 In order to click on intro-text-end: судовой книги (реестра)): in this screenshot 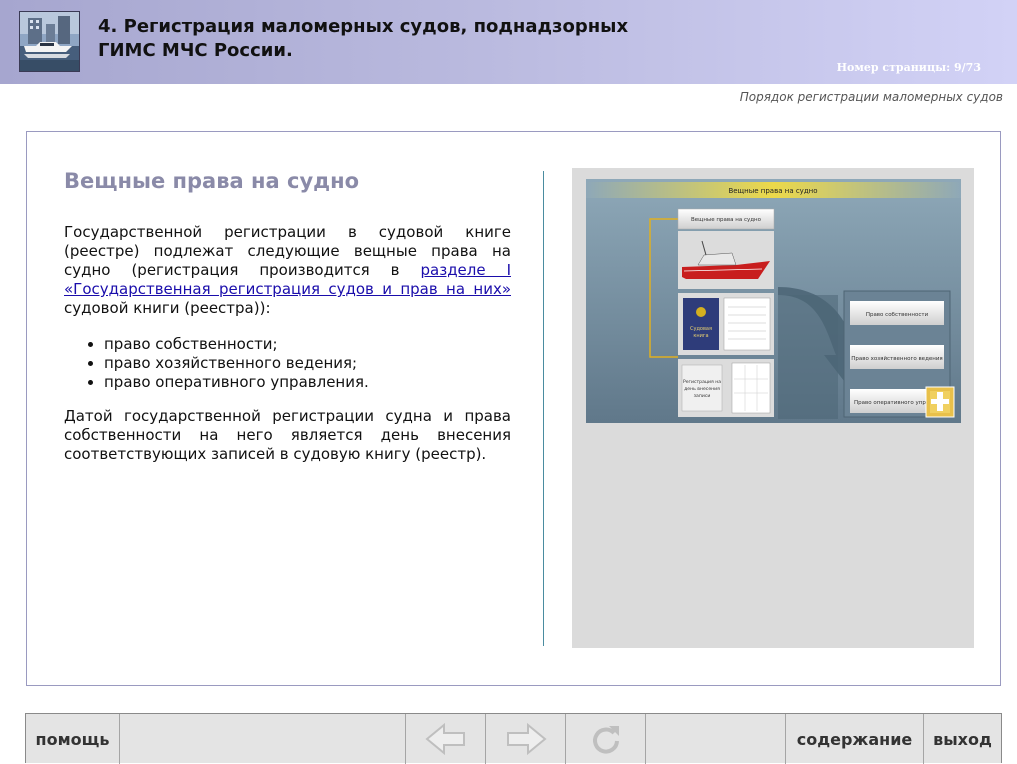, I will do `click(167, 308)`.